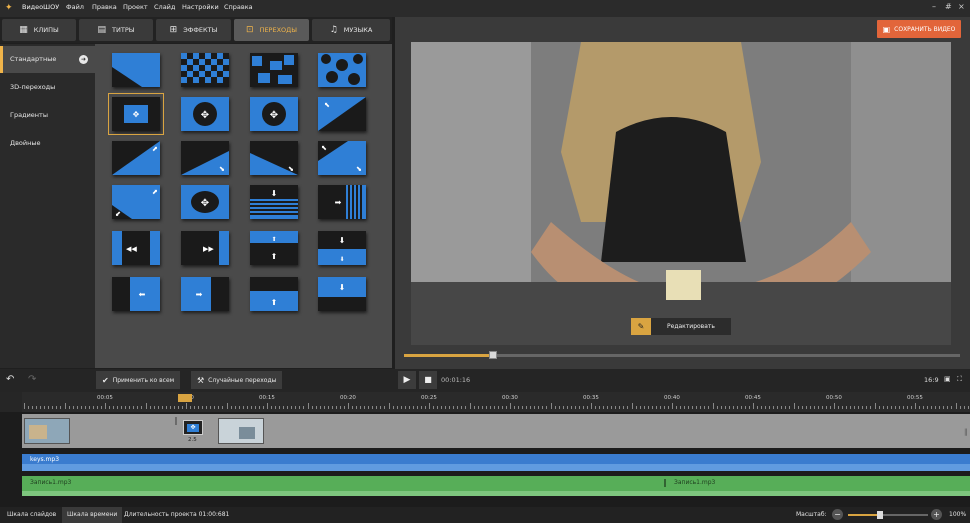 The height and width of the screenshot is (523, 970). I want to click on tab-titles: ▤ ТИТРЫ, so click(116, 30).